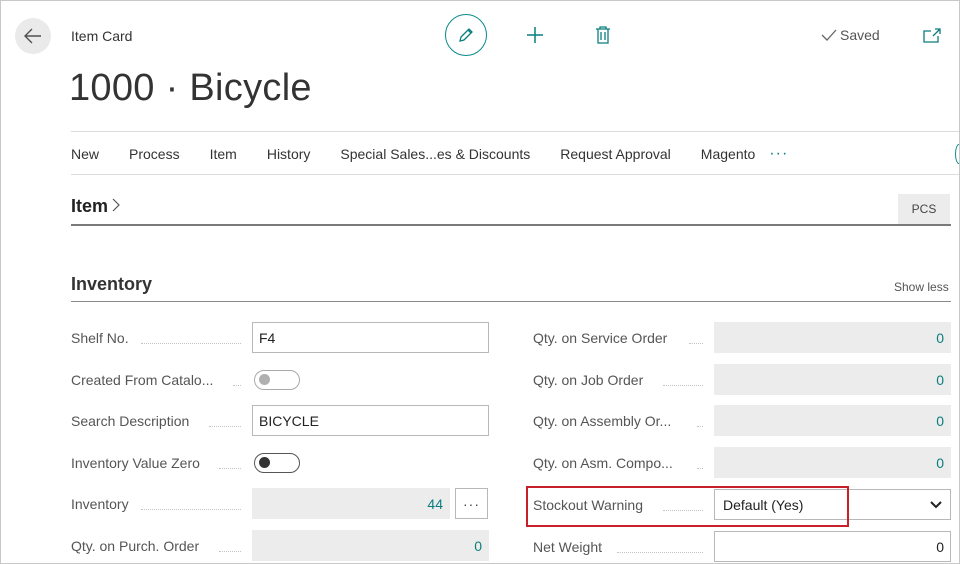  I want to click on field-label-qty-on-purch-order: Qty. on Purch. Order, so click(135, 546).